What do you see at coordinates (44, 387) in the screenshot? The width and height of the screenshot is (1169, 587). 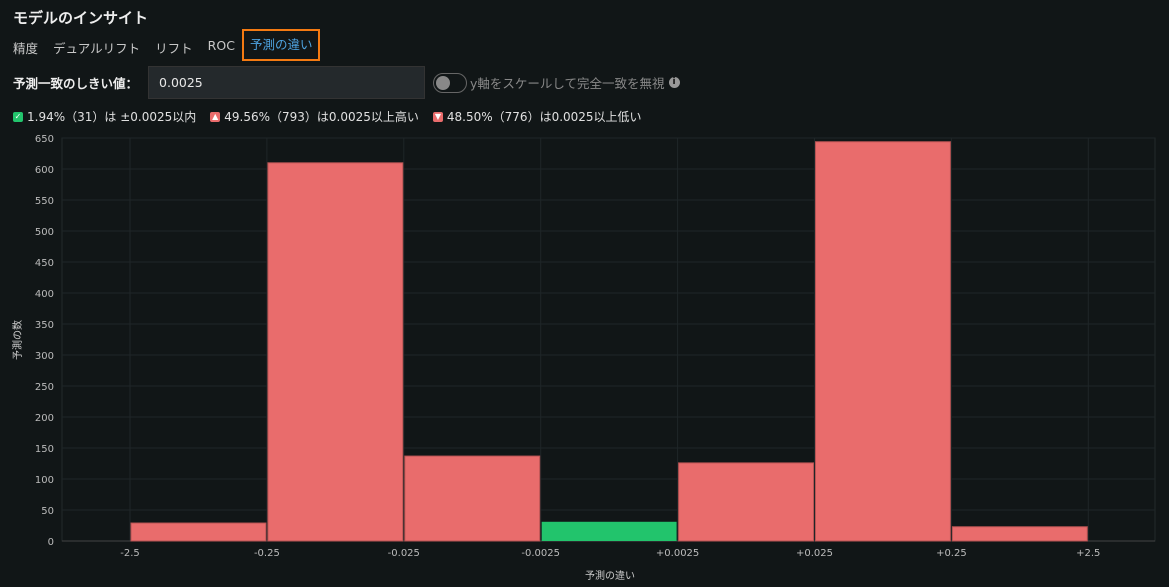 I see `y-tick-label: 250` at bounding box center [44, 387].